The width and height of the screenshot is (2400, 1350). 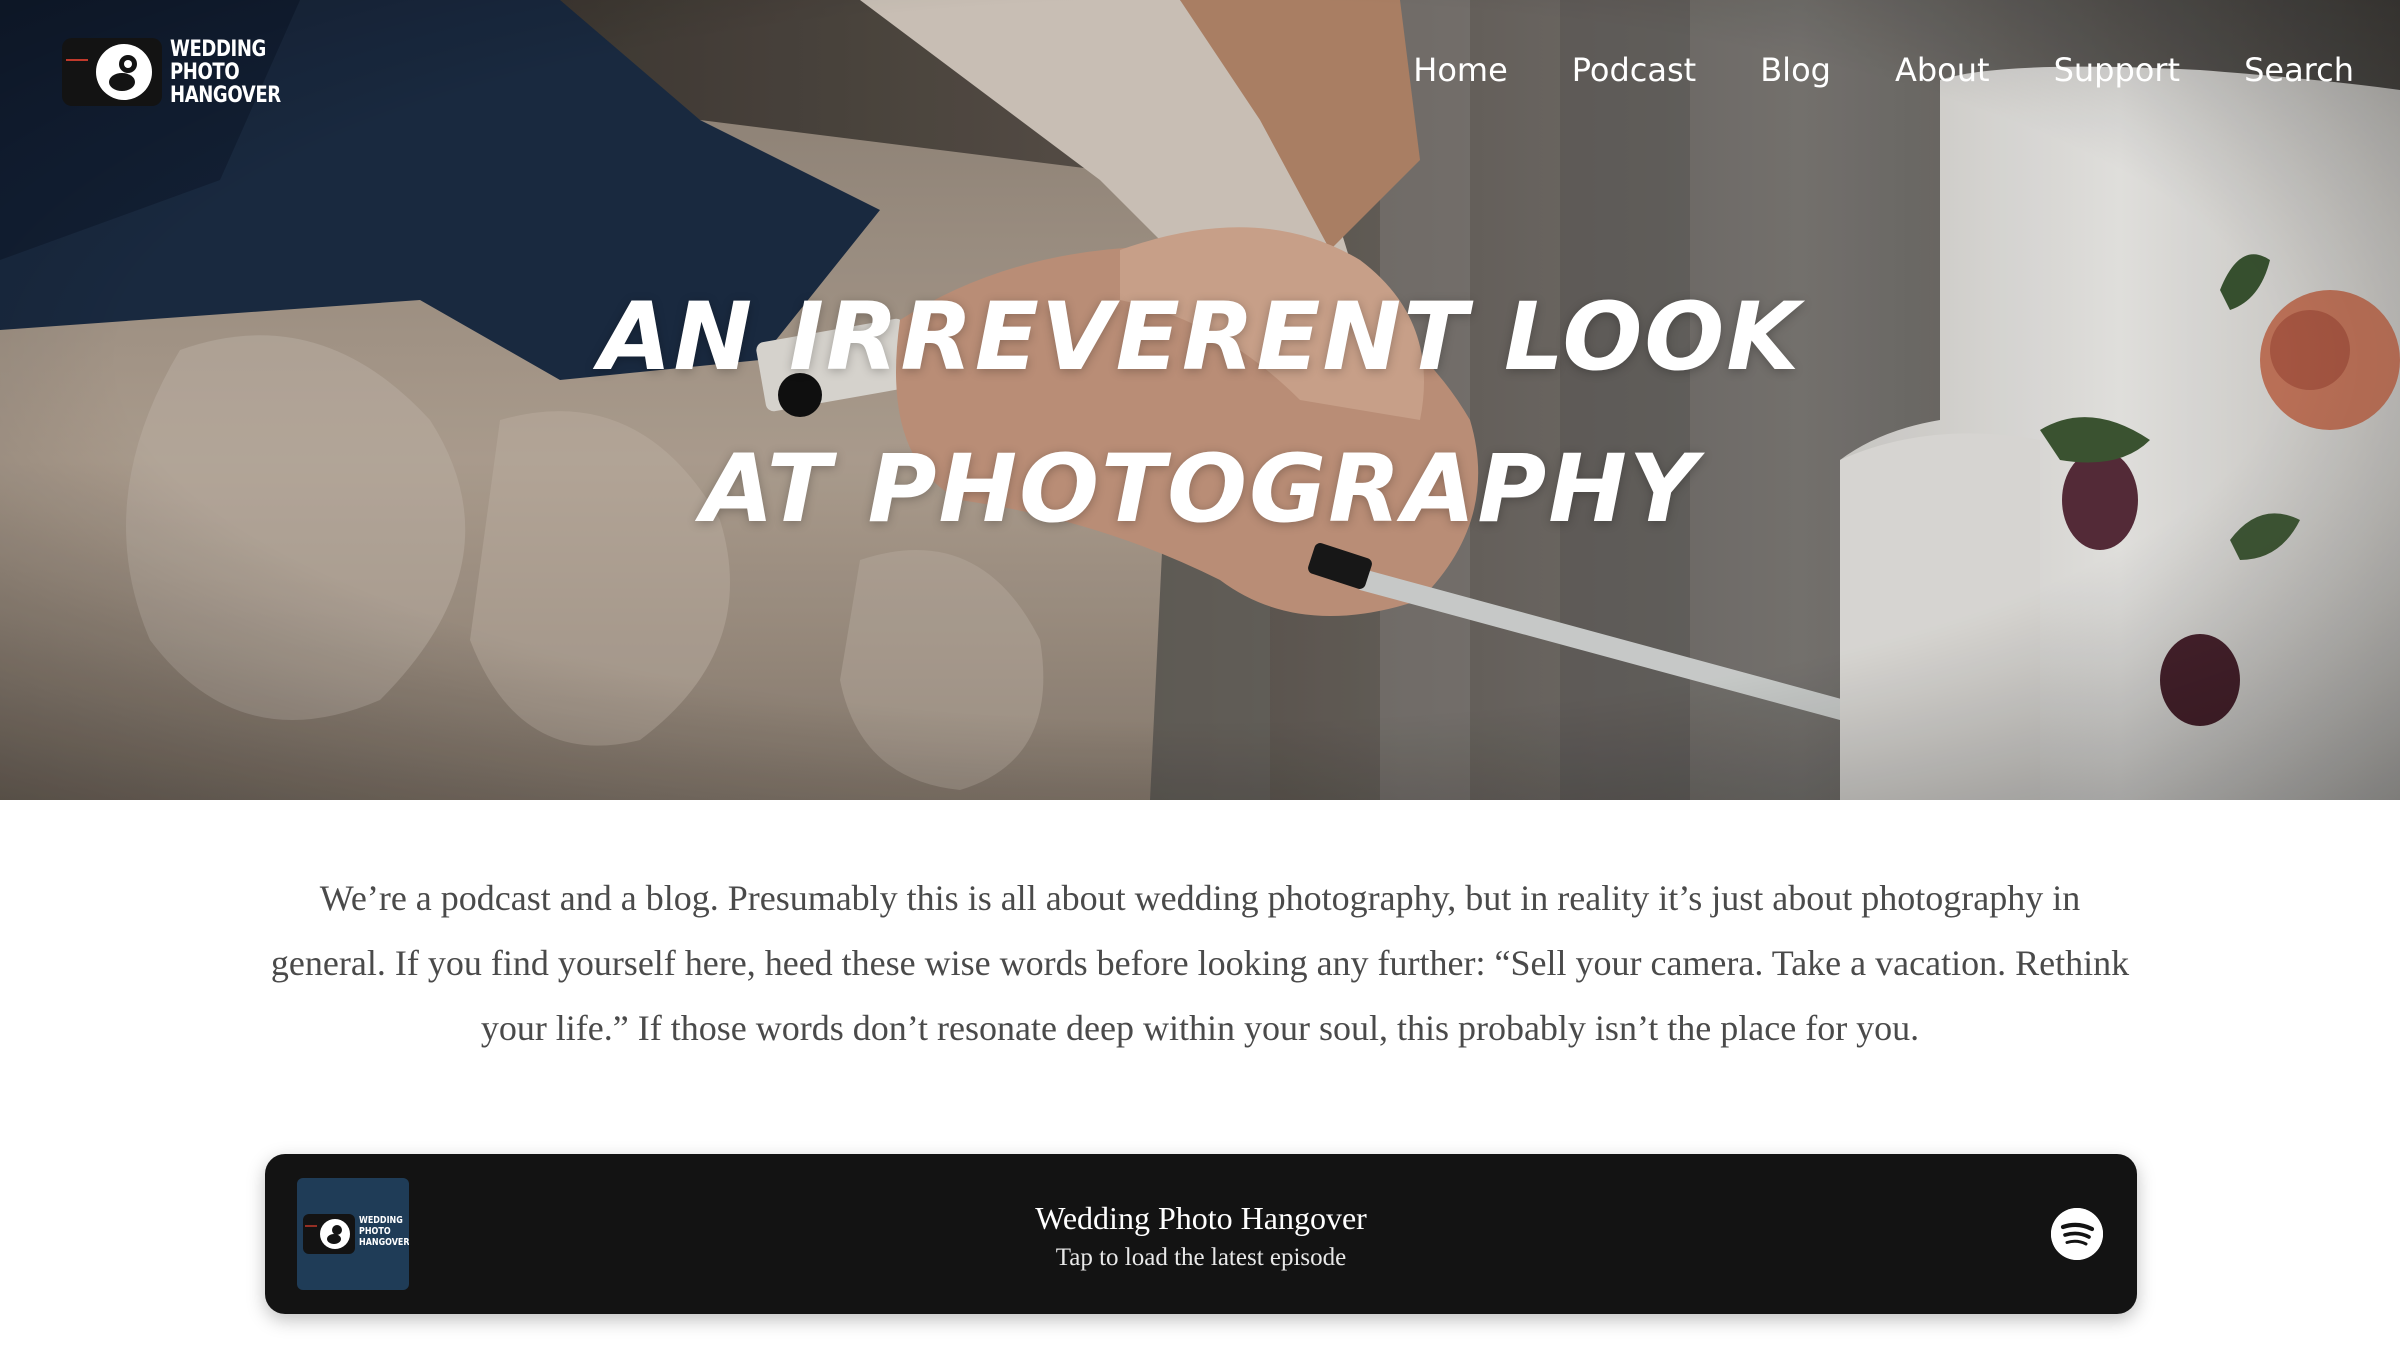 What do you see at coordinates (1200, 413) in the screenshot?
I see `hero-headline: AN IRREVERENT LOOK AT PHOTOGRAPHY` at bounding box center [1200, 413].